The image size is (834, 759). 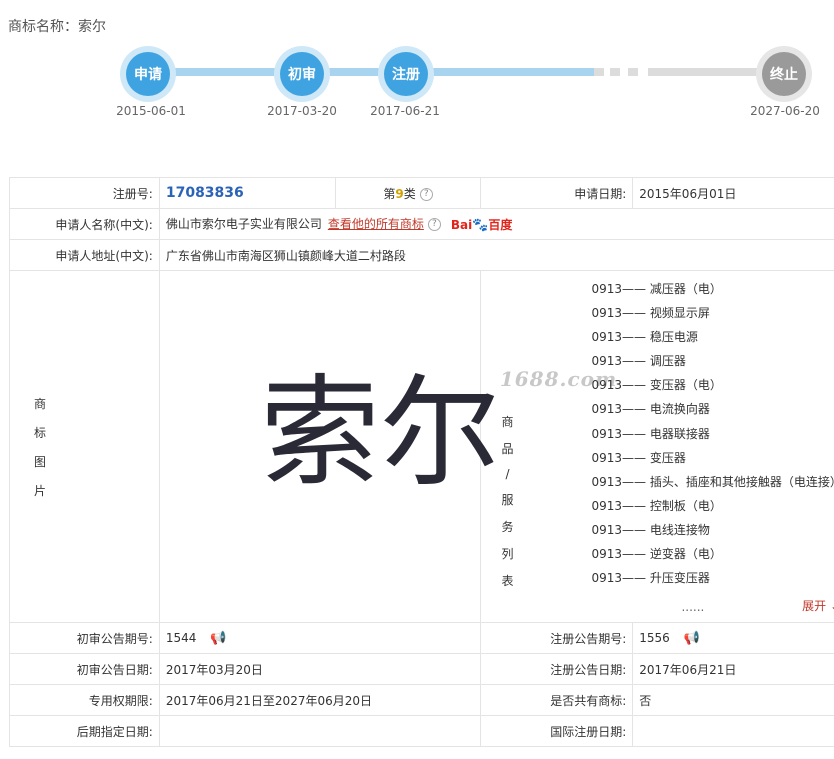 What do you see at coordinates (302, 74) in the screenshot?
I see `step-prelim: 初审` at bounding box center [302, 74].